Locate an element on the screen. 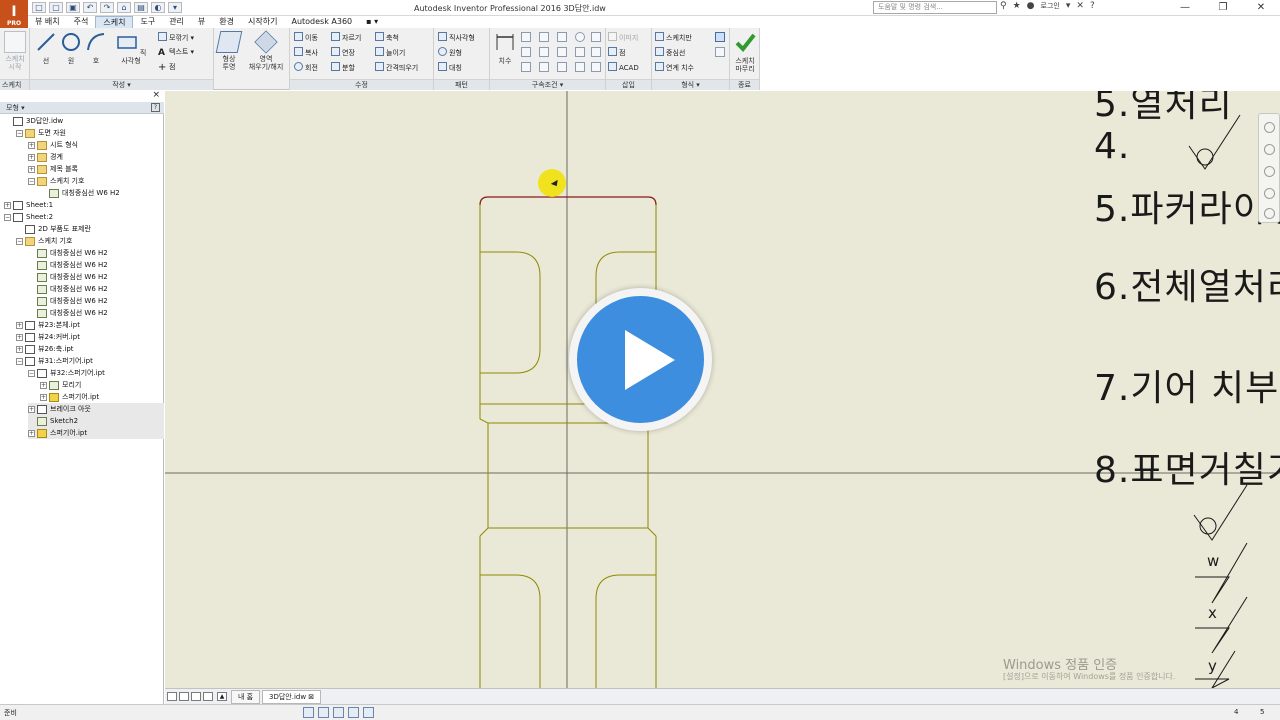  ribbon-tab: 환경 is located at coordinates (226, 22).